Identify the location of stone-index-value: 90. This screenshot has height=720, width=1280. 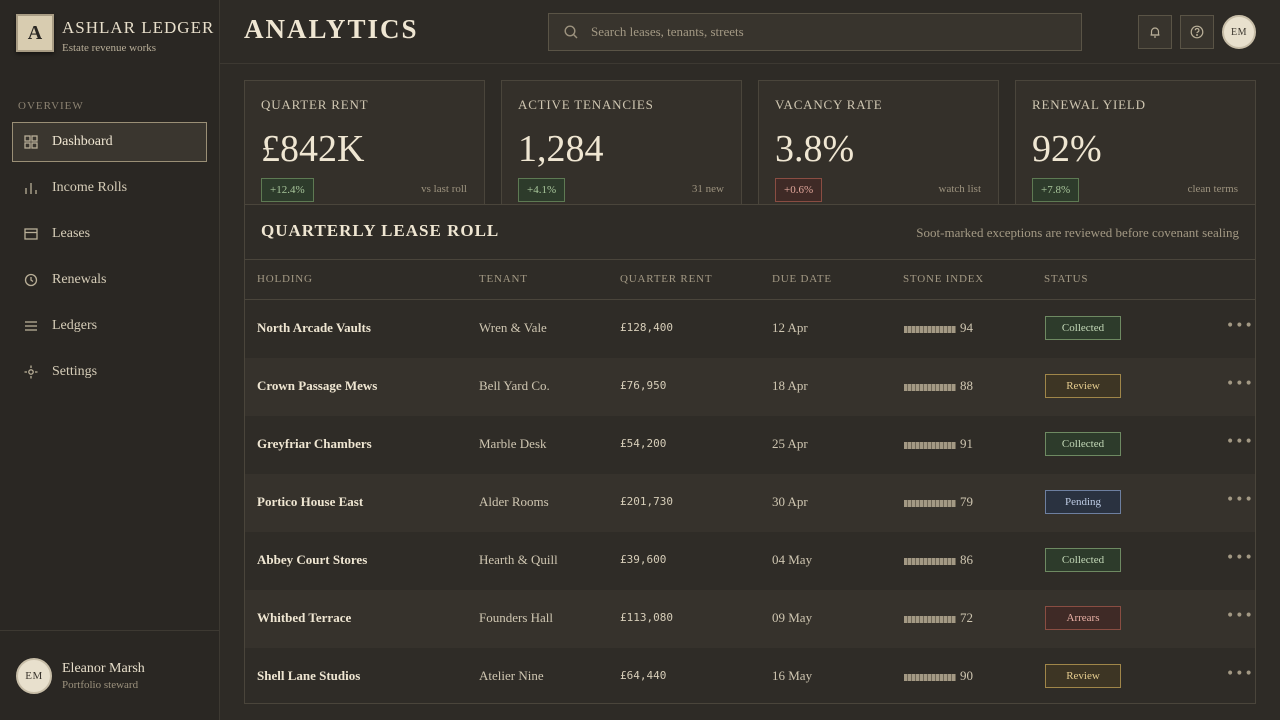
(966, 675).